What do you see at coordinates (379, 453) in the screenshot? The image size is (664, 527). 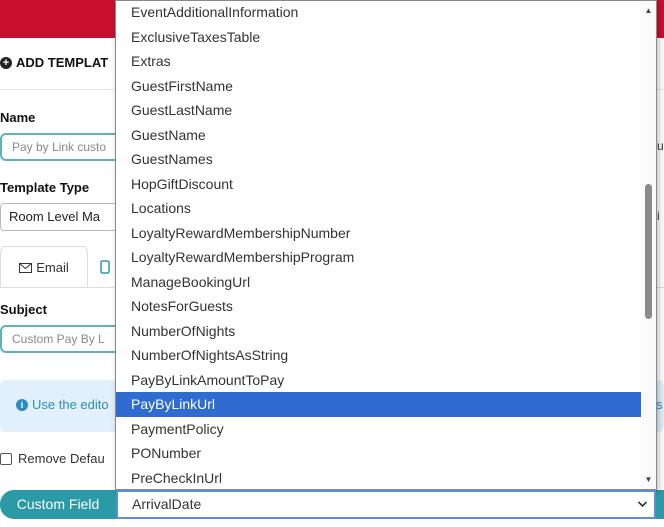 I see `dropdown-option: PONumber` at bounding box center [379, 453].